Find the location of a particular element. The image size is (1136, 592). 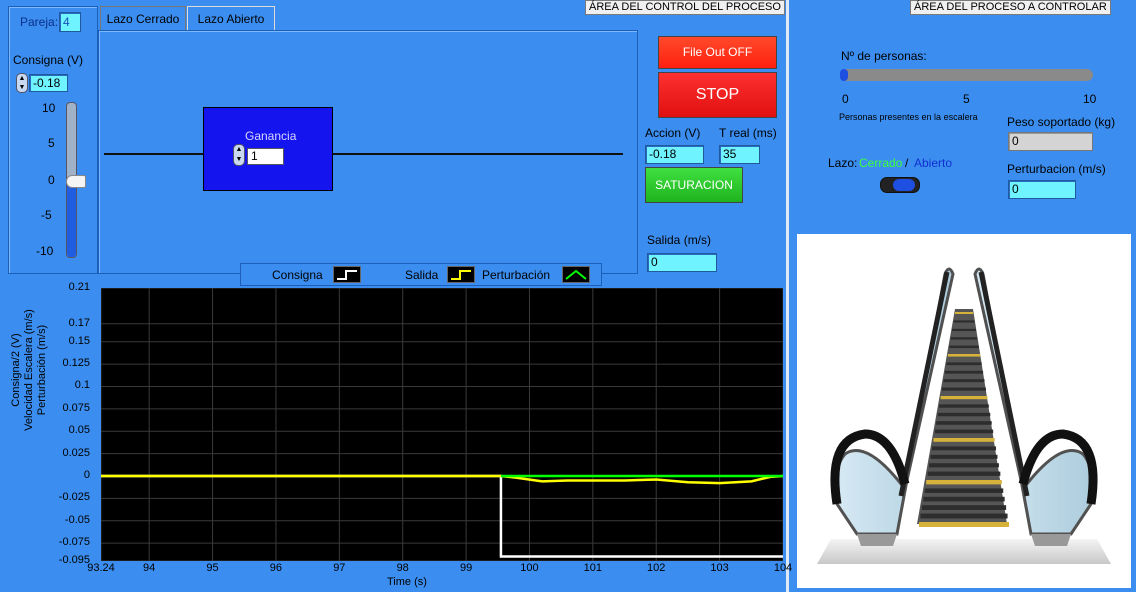

legend-salida-swatch is located at coordinates (461, 274).